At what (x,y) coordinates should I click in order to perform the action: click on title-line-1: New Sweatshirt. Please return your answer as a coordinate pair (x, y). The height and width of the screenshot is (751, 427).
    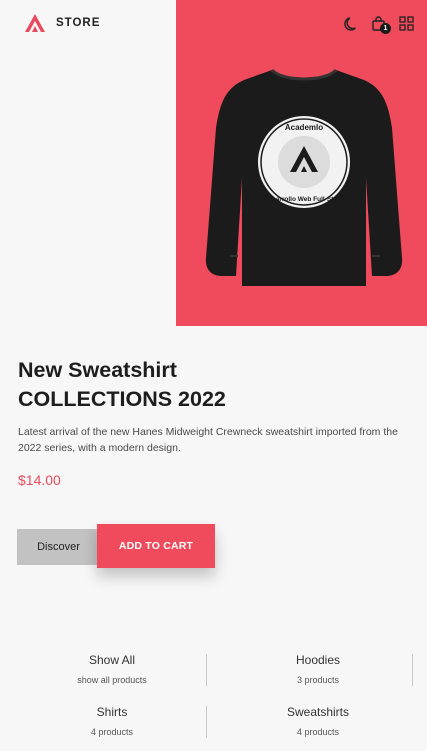
    Looking at the image, I should click on (97, 370).